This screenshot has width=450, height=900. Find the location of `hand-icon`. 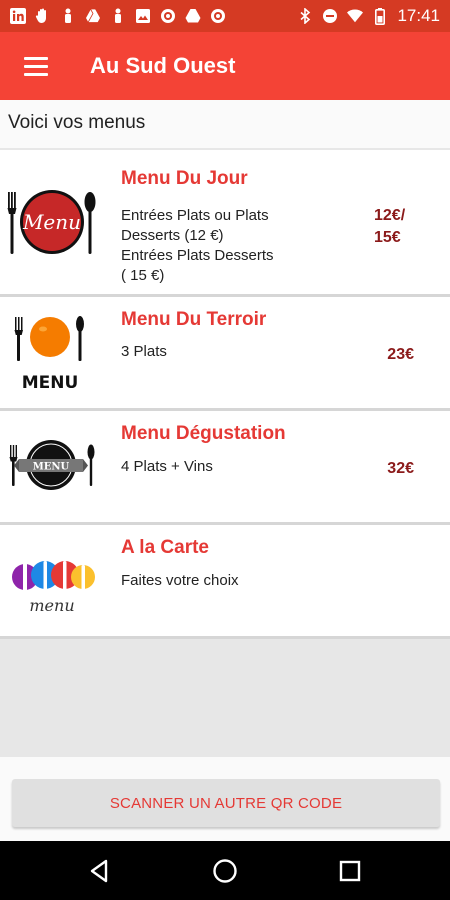

hand-icon is located at coordinates (43, 16).